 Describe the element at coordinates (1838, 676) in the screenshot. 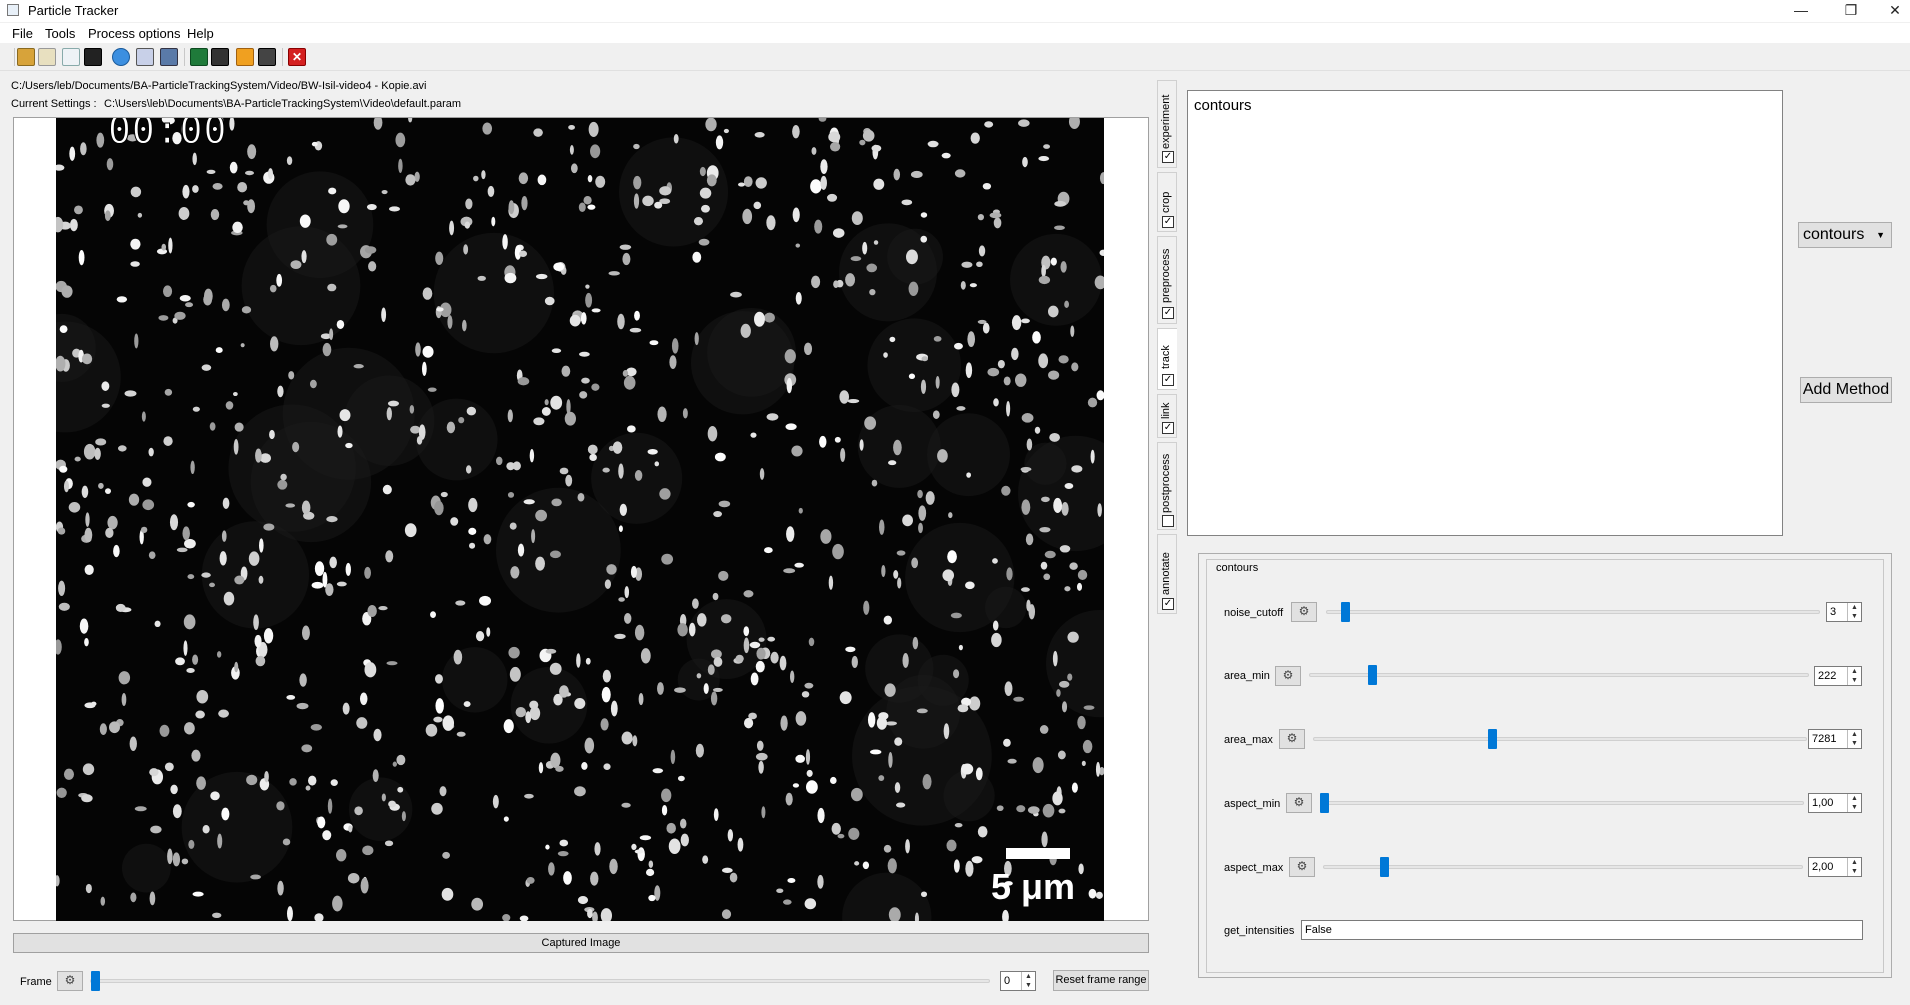

I see `param-spinbox: 222 ▲ ▼` at that location.